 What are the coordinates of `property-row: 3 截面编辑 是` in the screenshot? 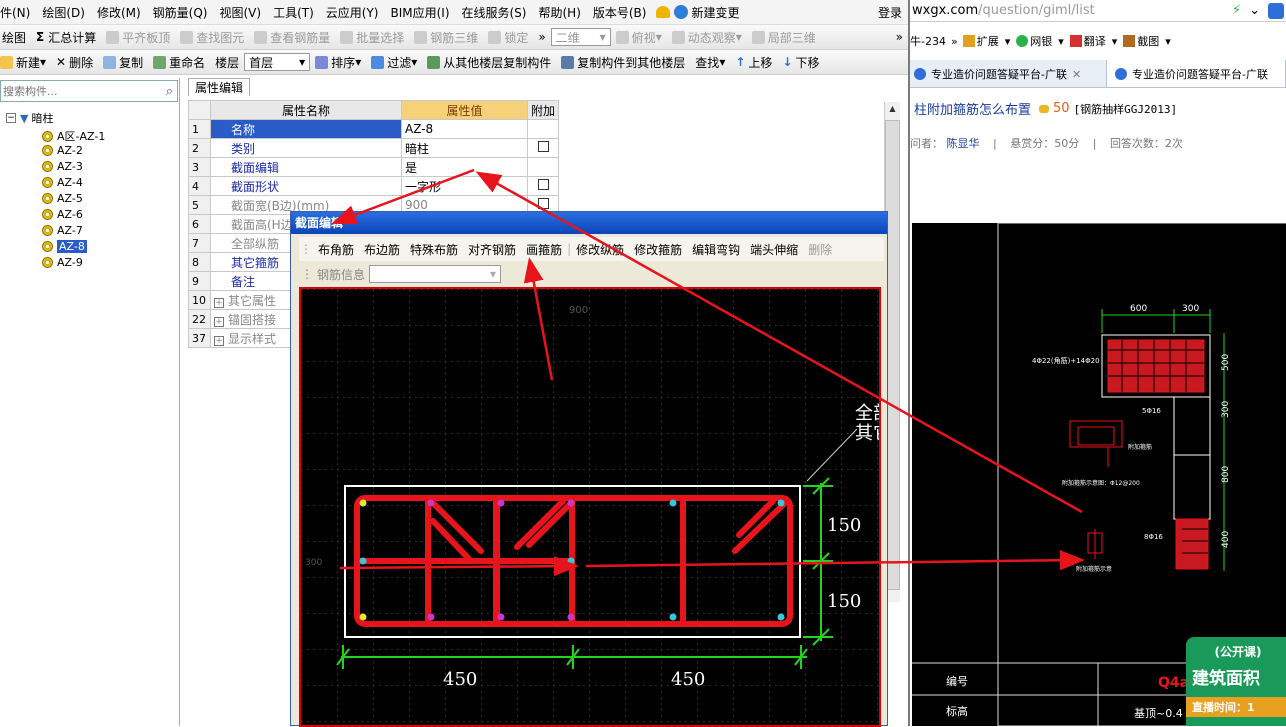 It's located at (374, 167).